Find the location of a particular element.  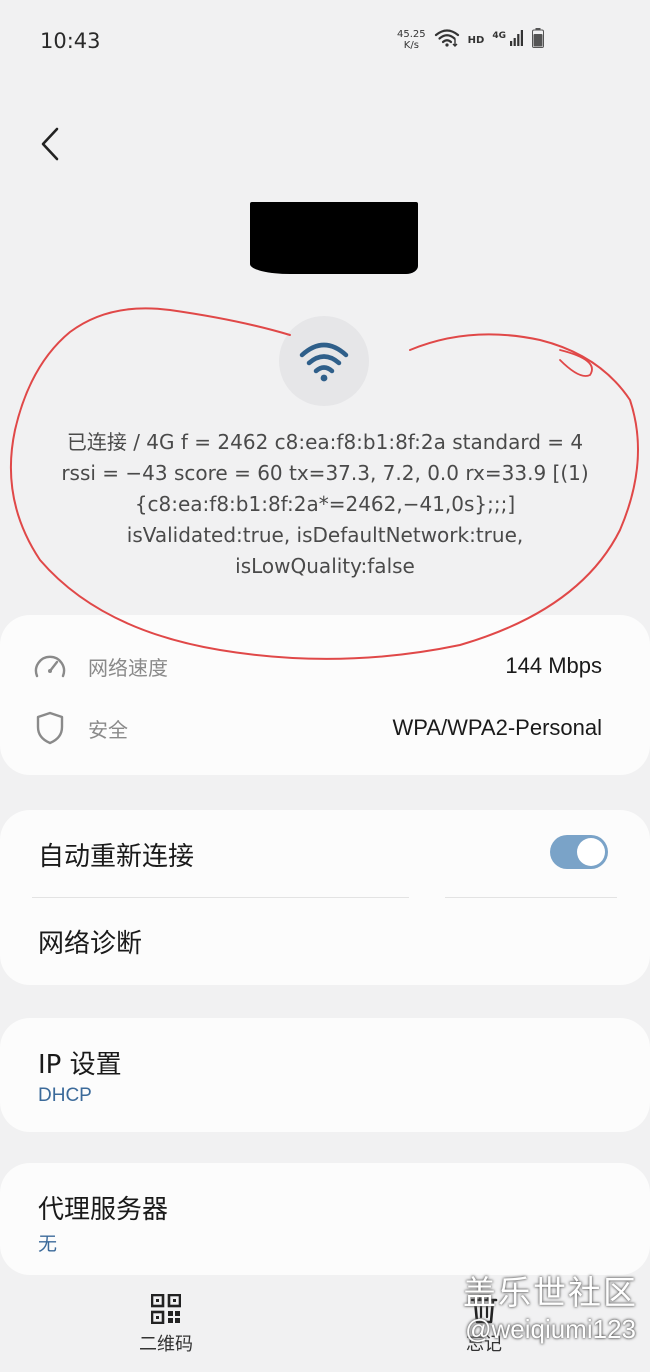

auto-reconnect-toggle is located at coordinates (579, 852).